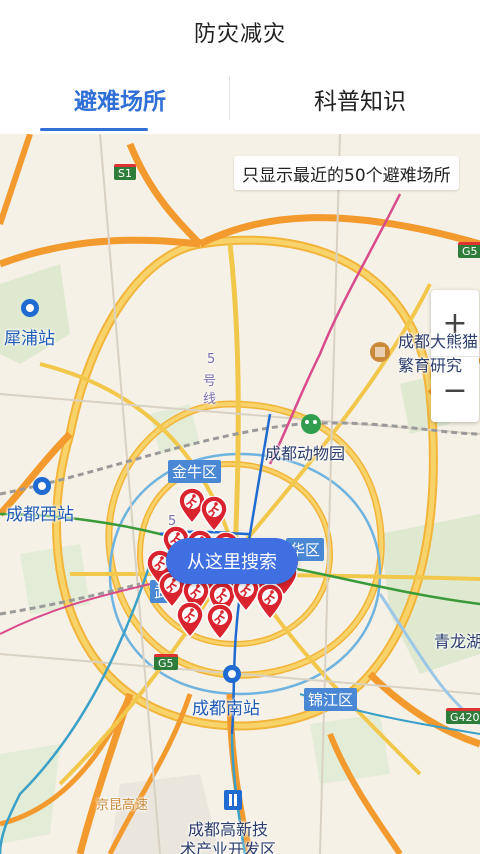 The height and width of the screenshot is (854, 480). Describe the element at coordinates (94, 129) in the screenshot. I see `active-tab-indicator` at that location.